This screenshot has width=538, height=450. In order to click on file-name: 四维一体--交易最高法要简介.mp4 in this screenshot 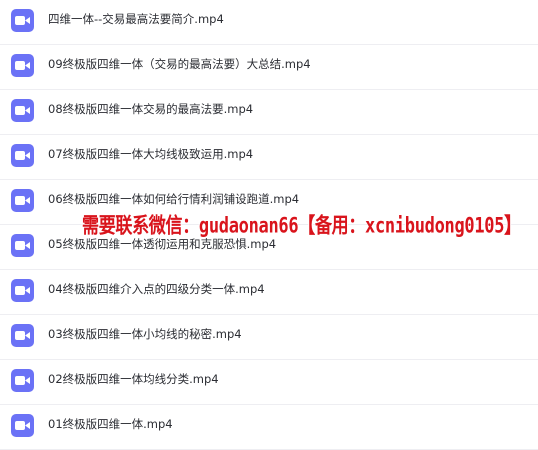, I will do `click(136, 19)`.